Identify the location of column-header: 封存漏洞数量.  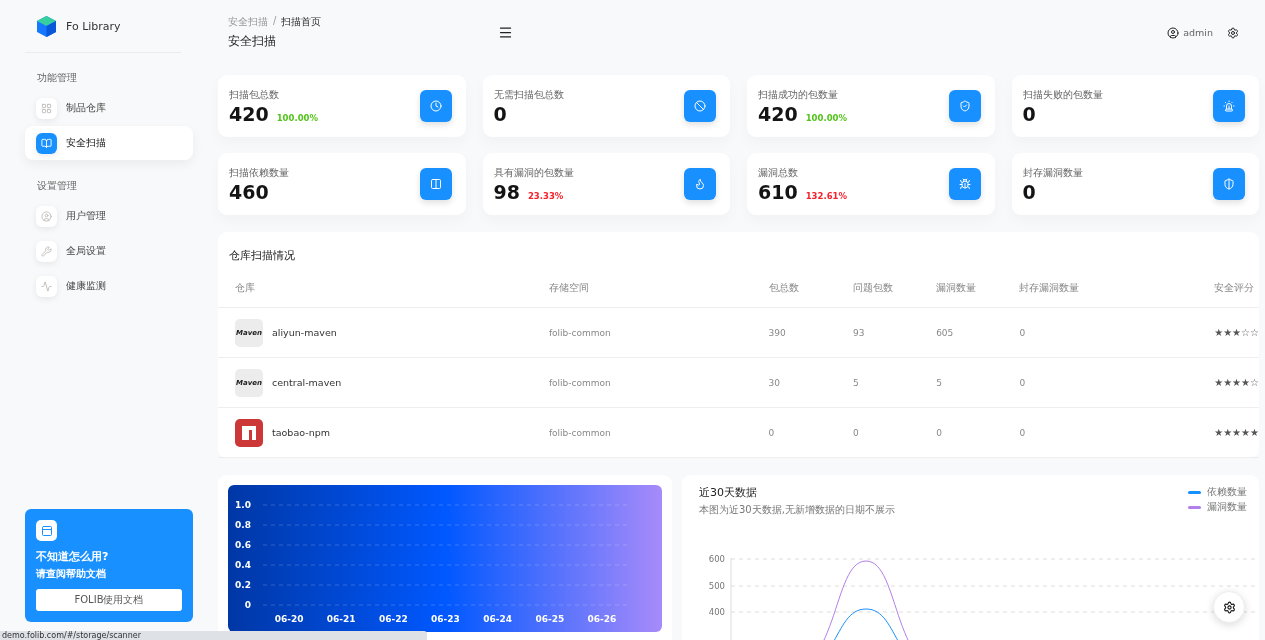
(1100, 294).